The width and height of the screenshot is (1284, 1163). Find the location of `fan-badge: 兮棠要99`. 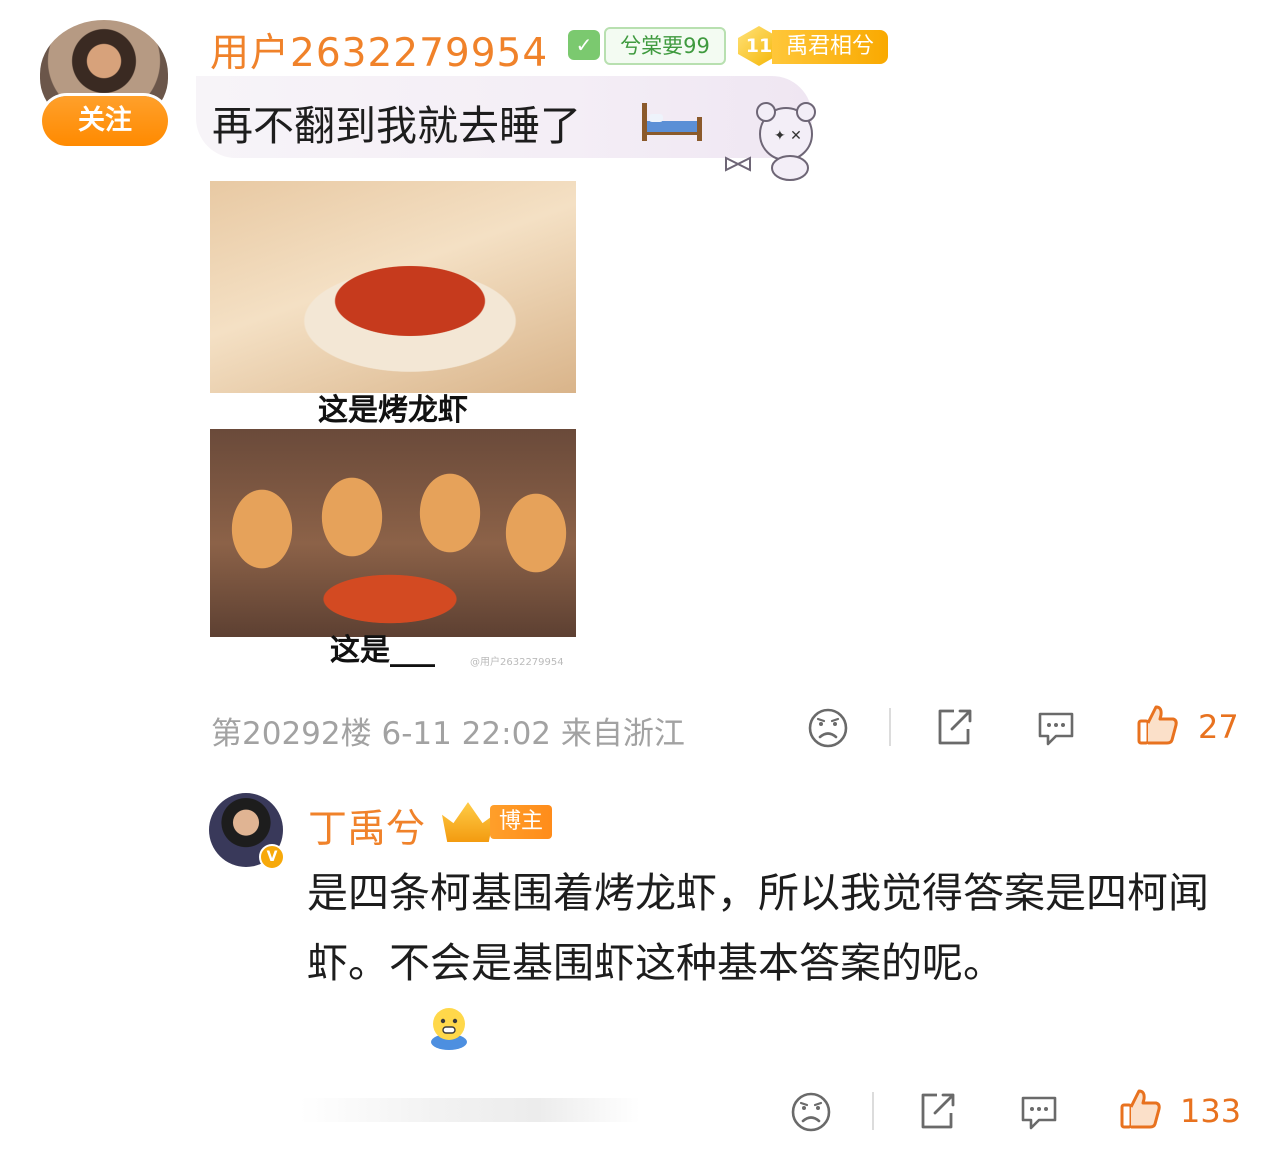

fan-badge: 兮棠要99 is located at coordinates (665, 46).